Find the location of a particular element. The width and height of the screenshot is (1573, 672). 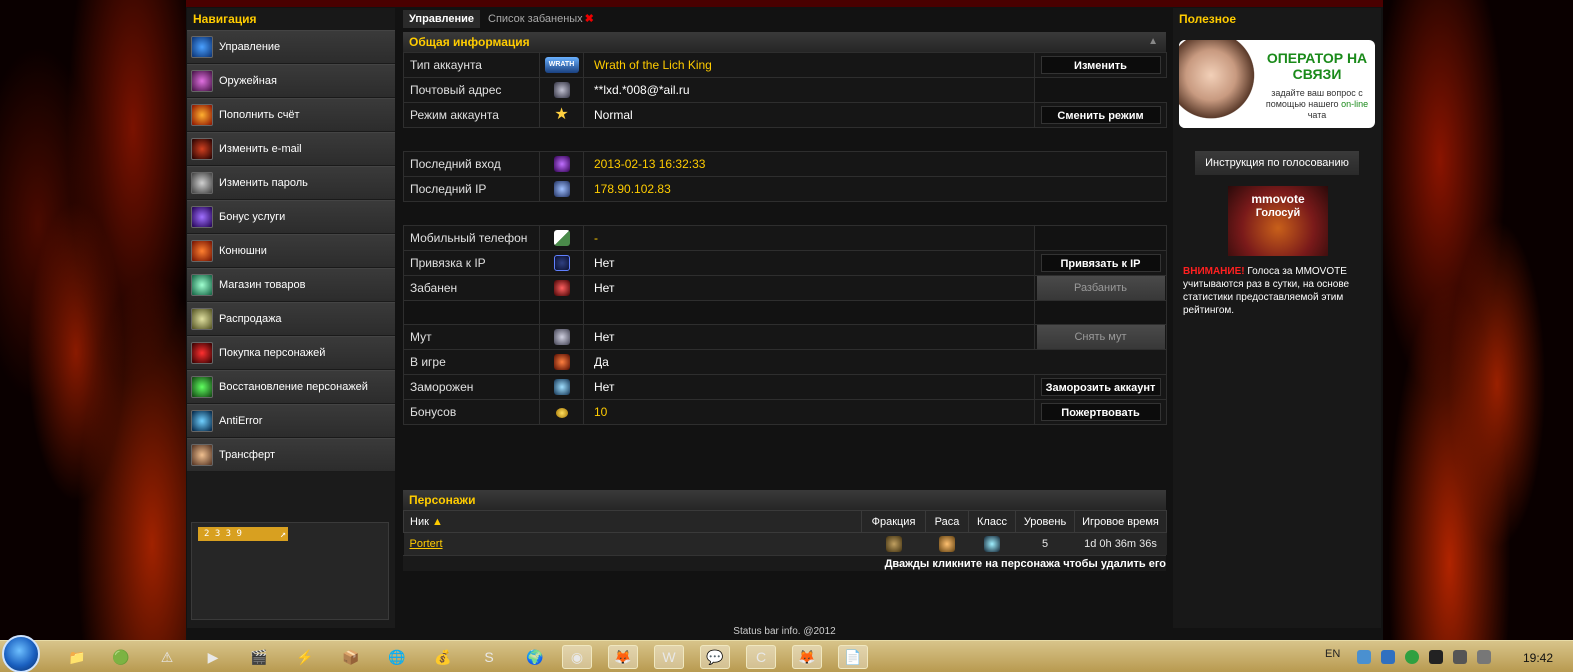

row-email: Почтовый адрес **lxd.*008@*ail.ru is located at coordinates (785, 90).